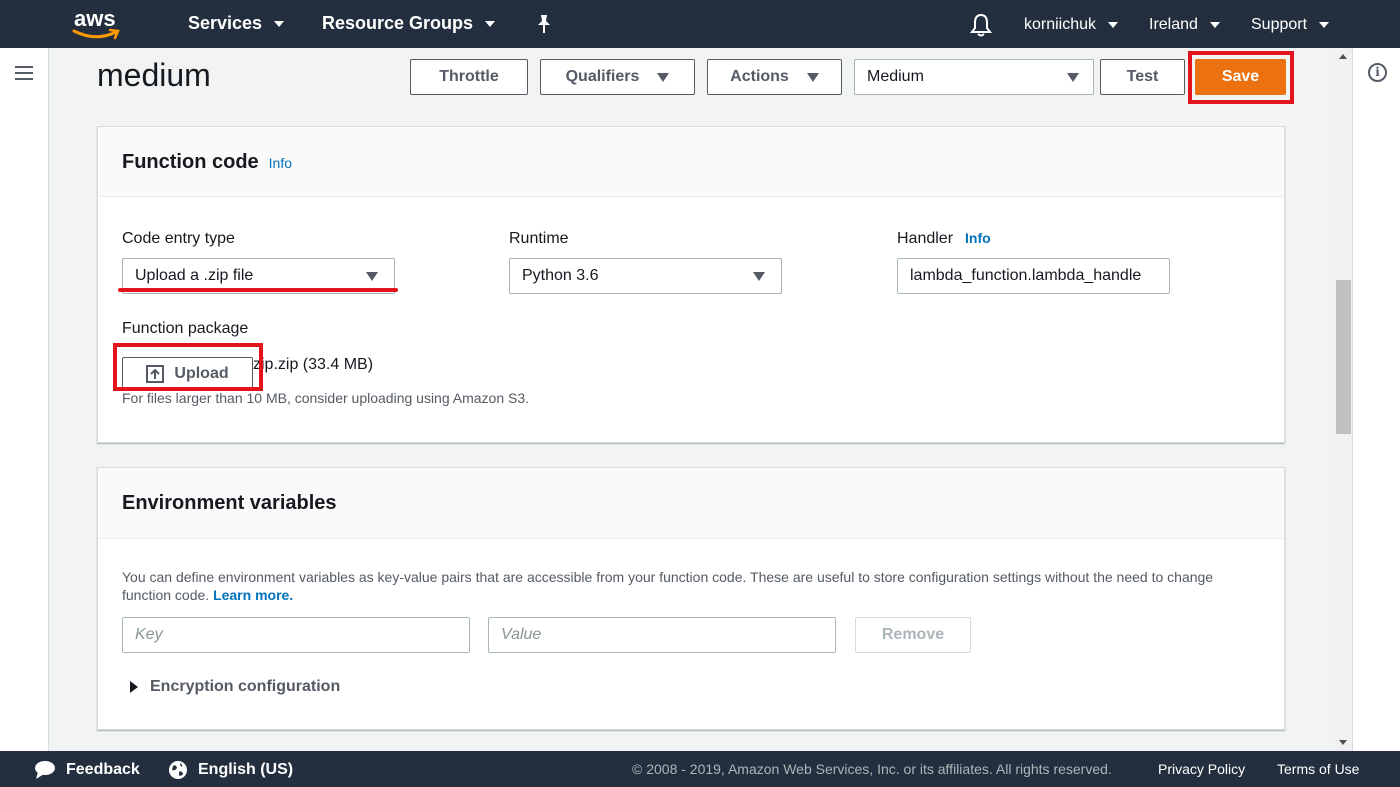 The width and height of the screenshot is (1400, 787). Describe the element at coordinates (313, 364) in the screenshot. I see `uploaded-file-name: zip.zip (33.4 MB)` at that location.